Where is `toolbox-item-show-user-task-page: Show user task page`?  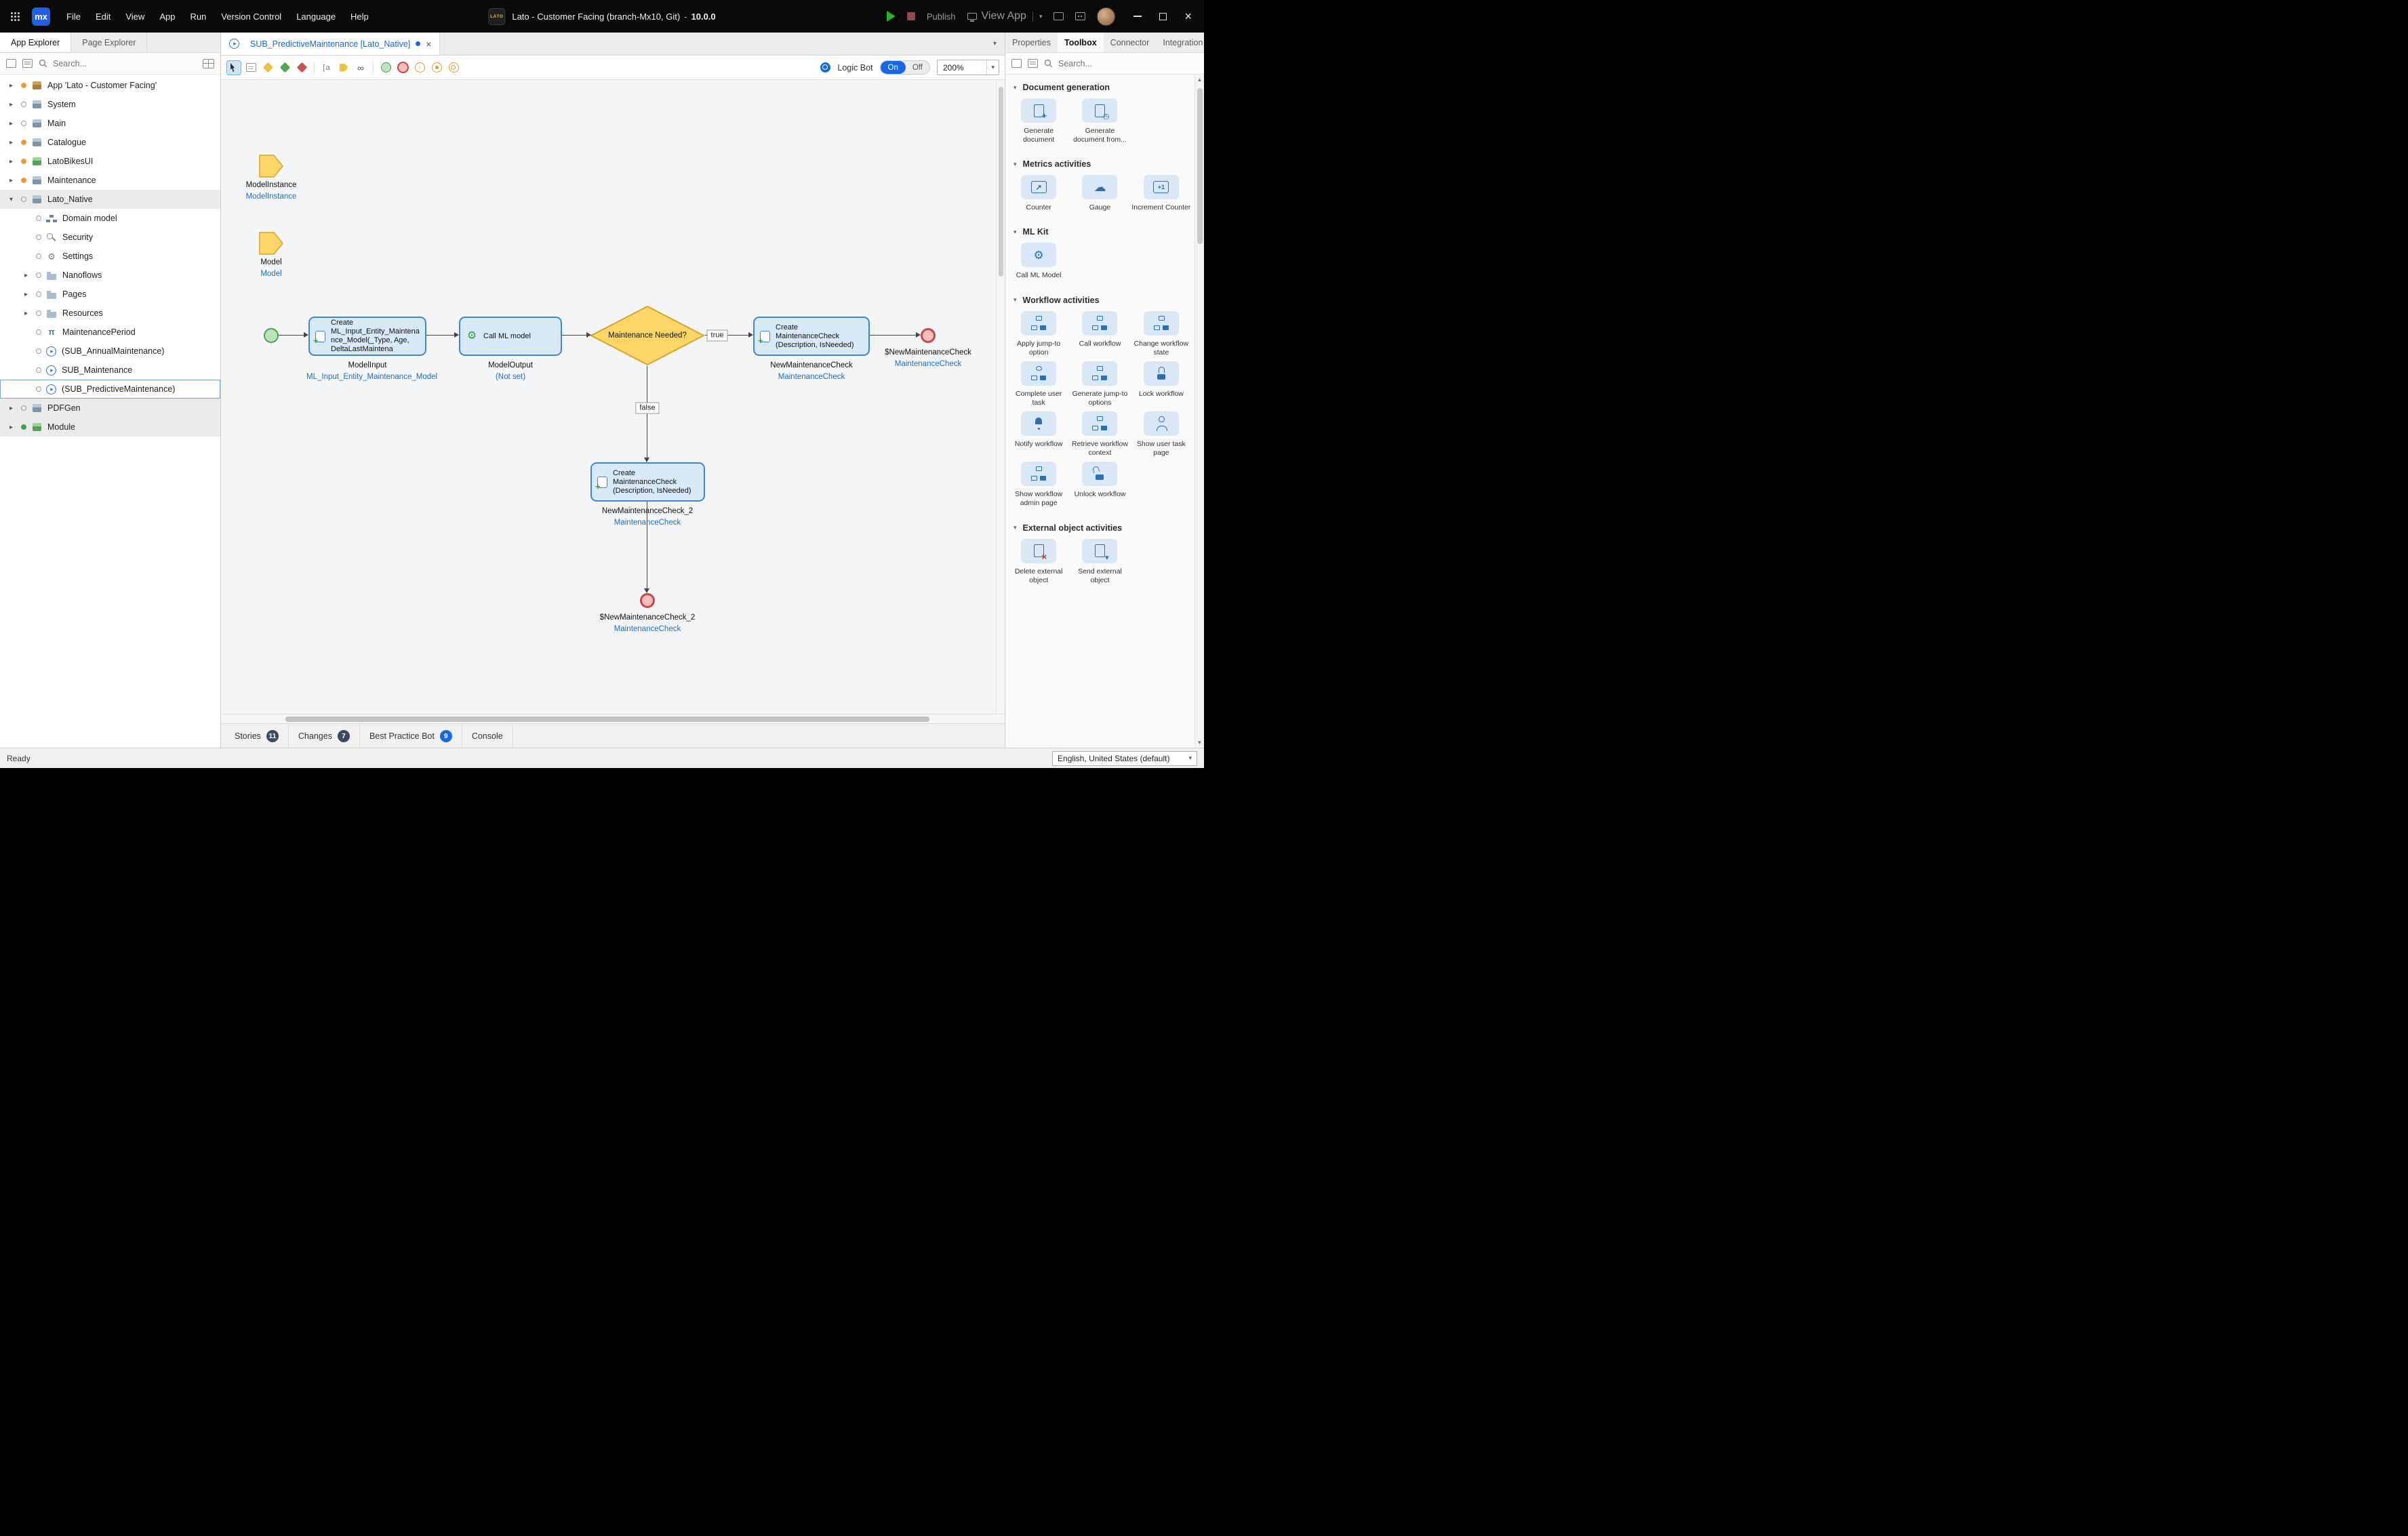
toolbox-item-show-user-task-page: Show user task page is located at coordinates (1161, 435).